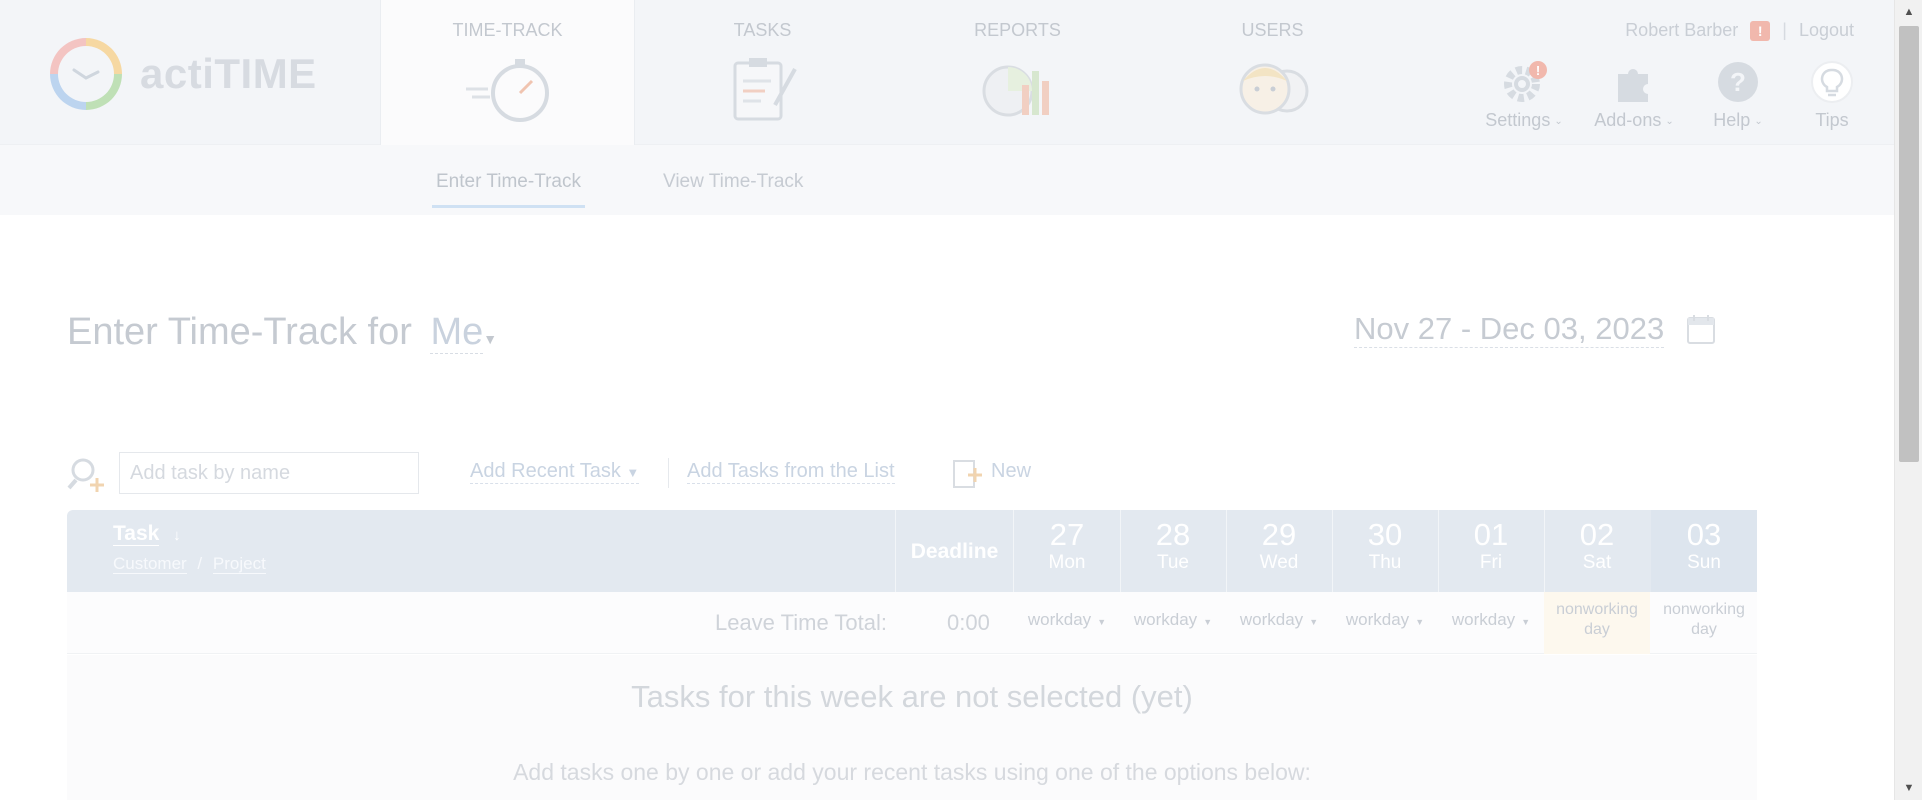 The image size is (1922, 800). Describe the element at coordinates (1491, 562) in the screenshot. I see `day-weekday: Fri` at that location.